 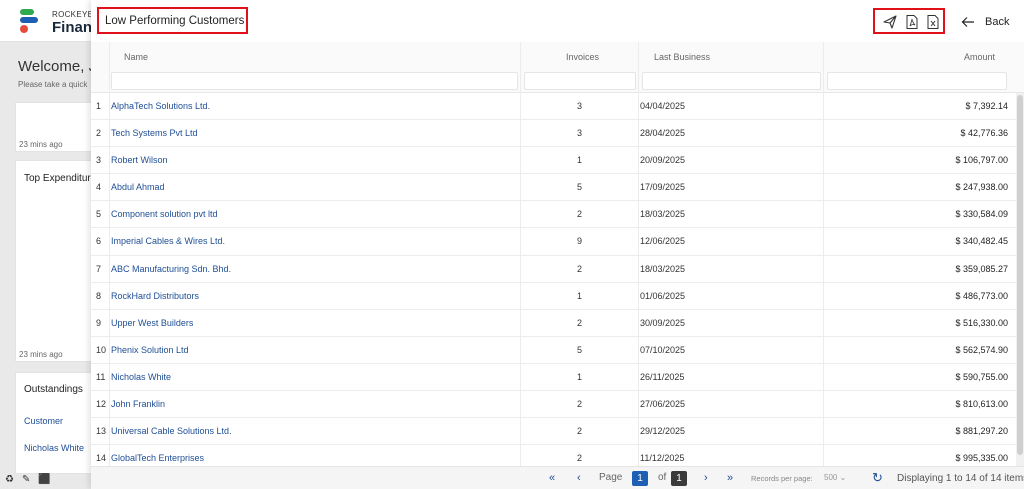 I want to click on column-header-last-business: Last Business, so click(x=682, y=57).